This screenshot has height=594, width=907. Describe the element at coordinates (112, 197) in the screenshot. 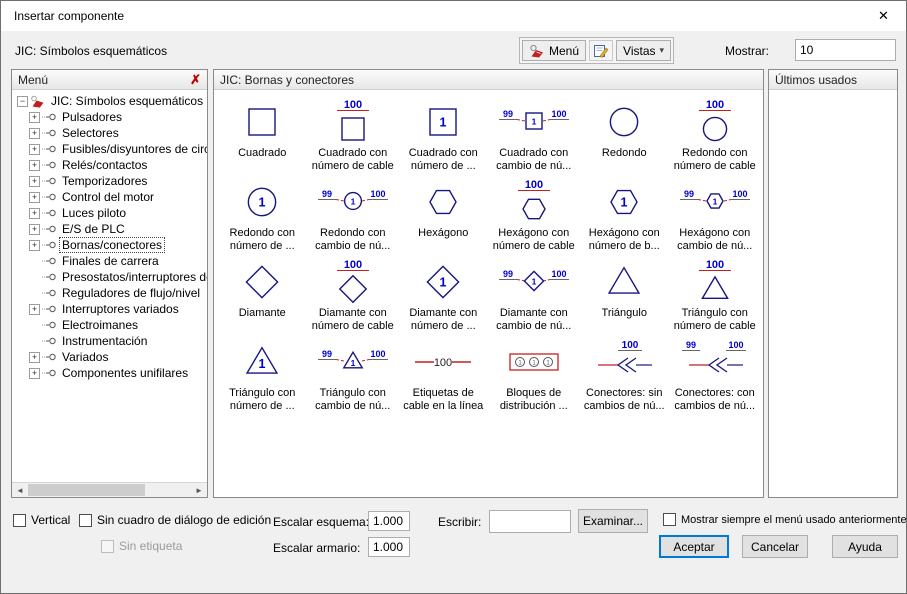

I see `tree-item: + Control del motor` at that location.